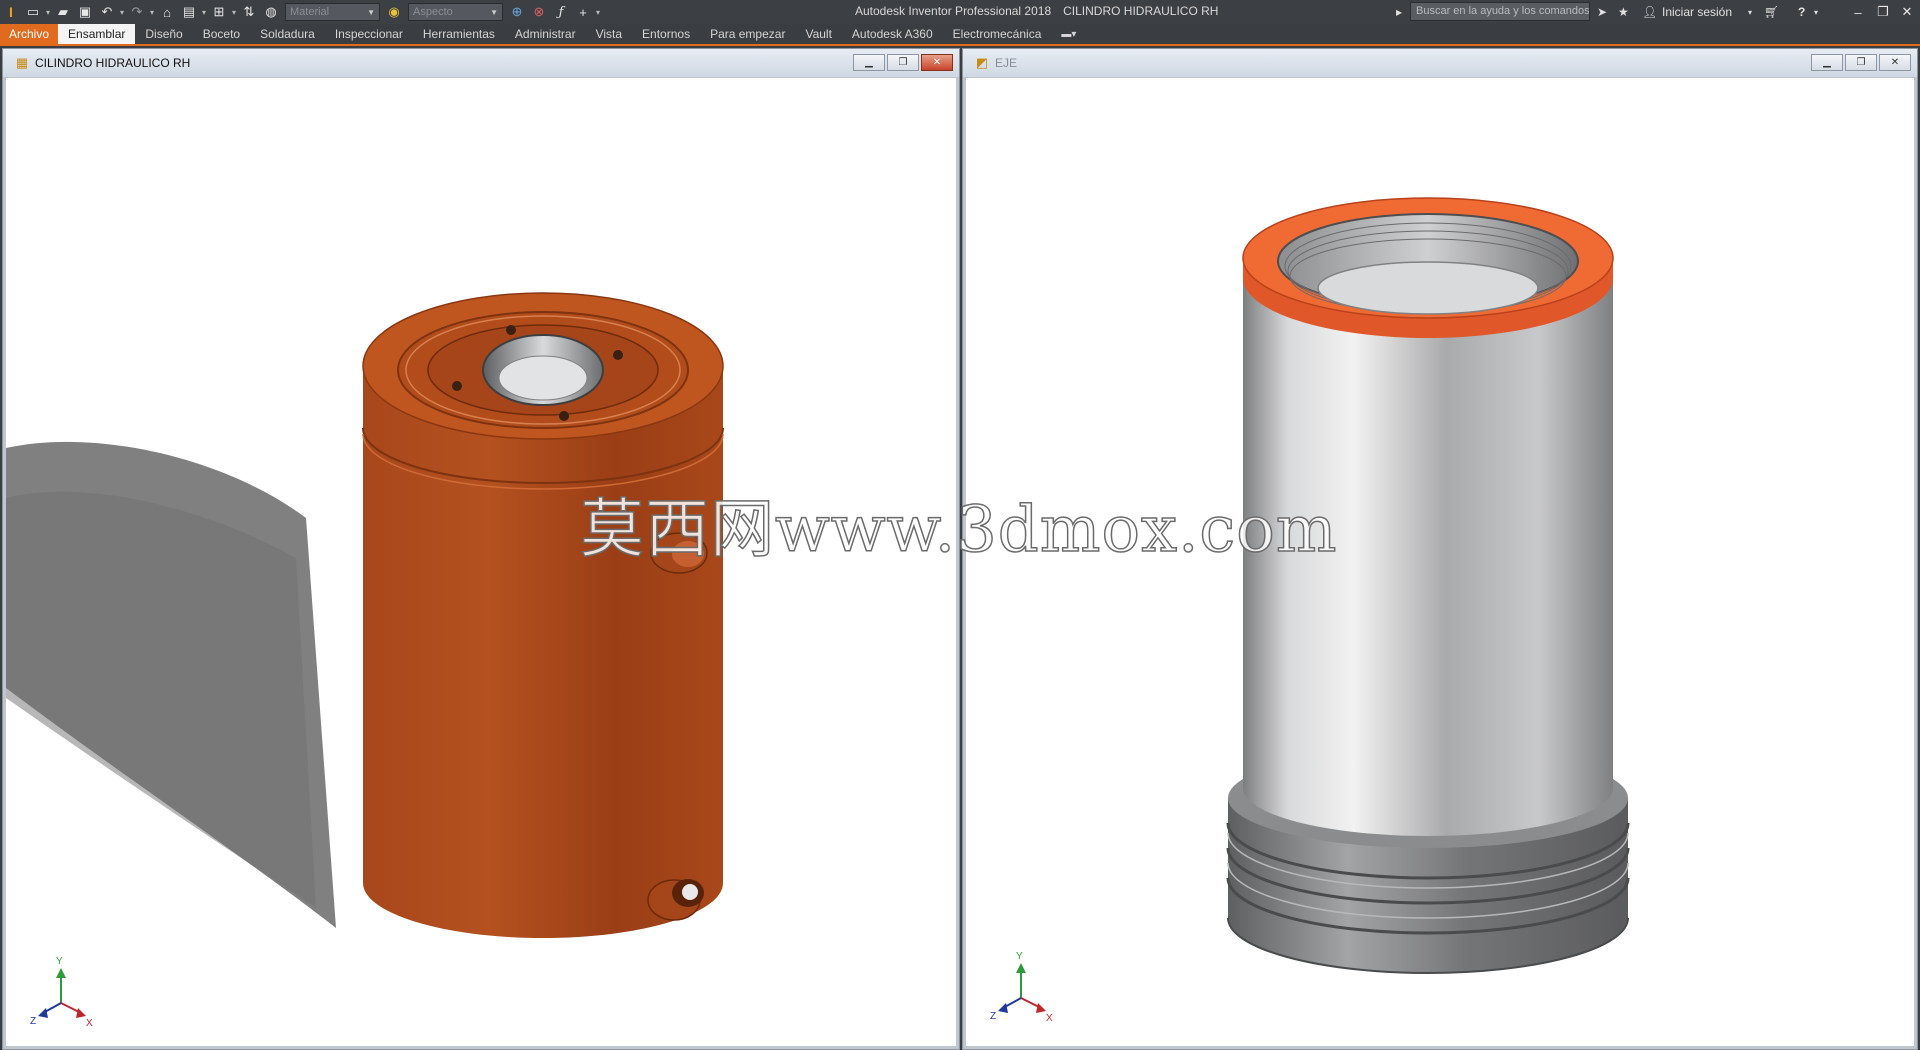  Describe the element at coordinates (63, 12) in the screenshot. I see `open-icon: ▰` at that location.